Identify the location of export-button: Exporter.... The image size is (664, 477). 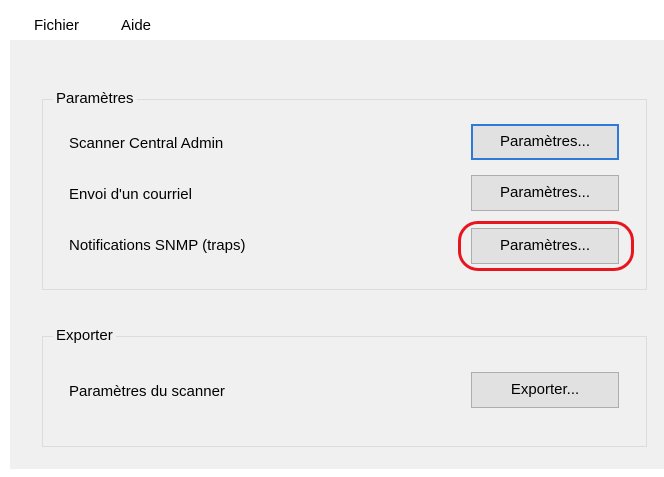
(545, 390).